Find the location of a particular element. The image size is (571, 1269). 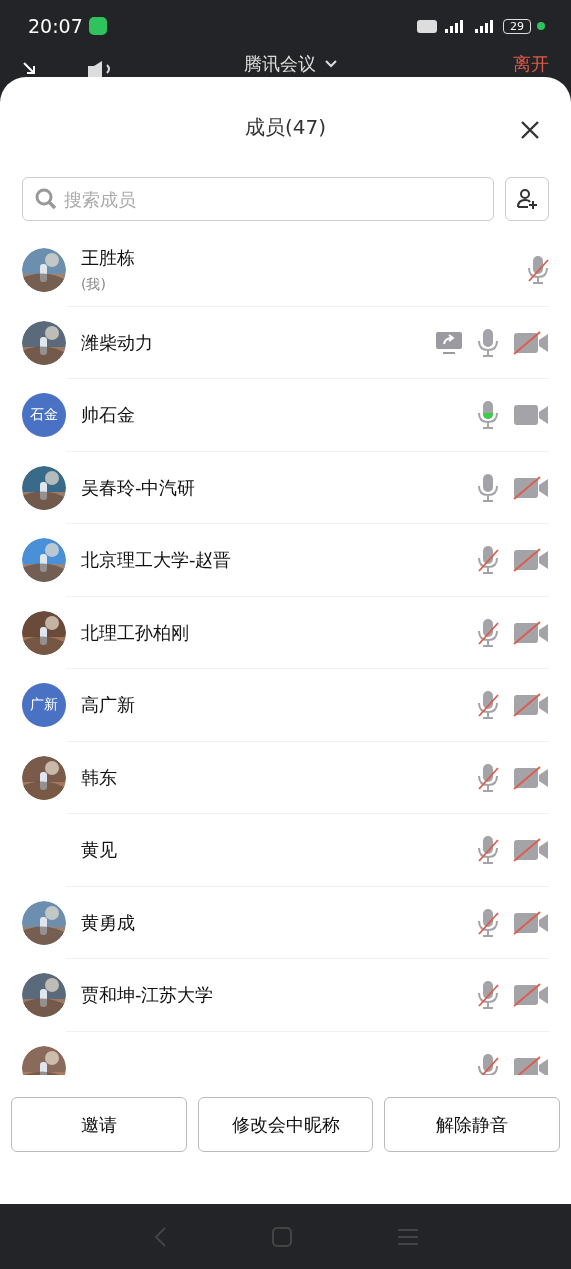

avatar-initials: 石金 is located at coordinates (44, 415).